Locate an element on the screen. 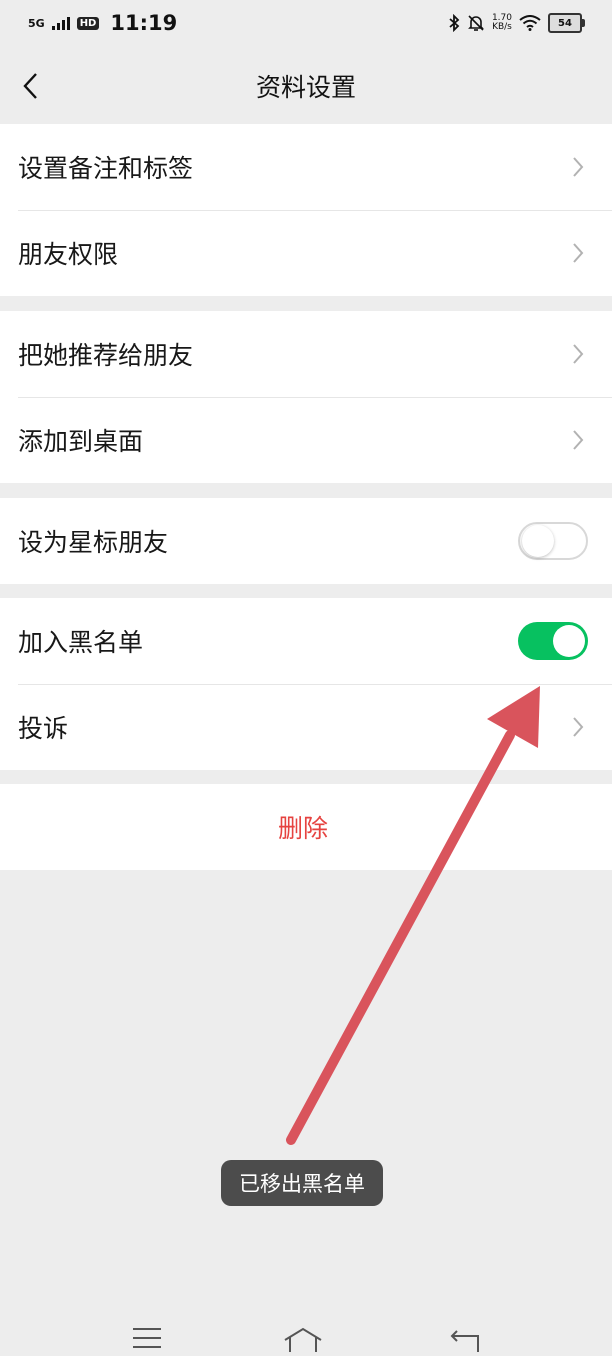  settings-group-star: 设为星标朋友 is located at coordinates (306, 541).